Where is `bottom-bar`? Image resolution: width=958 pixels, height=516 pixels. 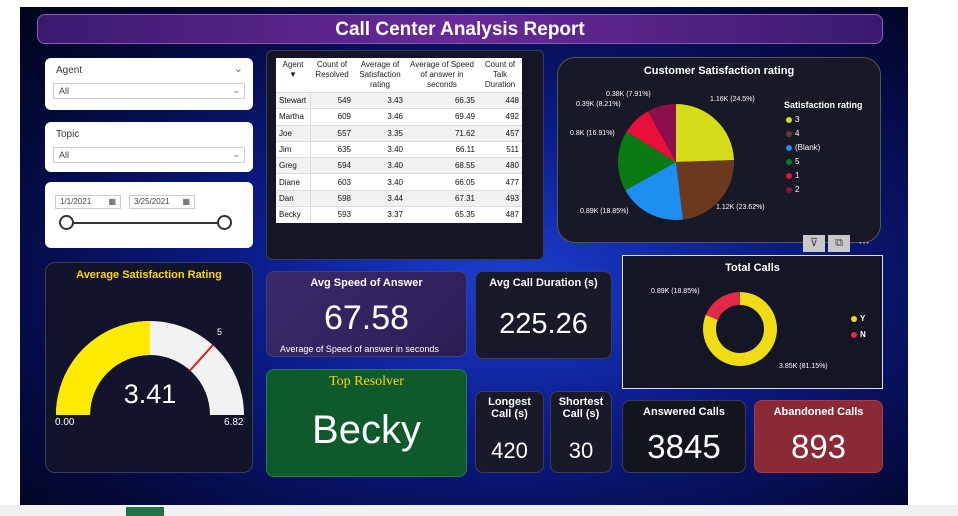 bottom-bar is located at coordinates (479, 510).